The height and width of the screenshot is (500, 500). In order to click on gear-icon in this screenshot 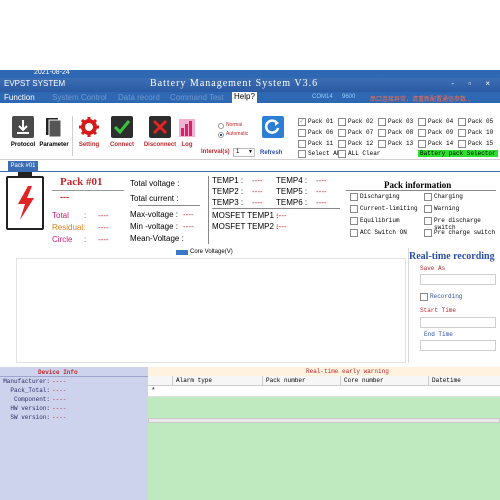, I will do `click(89, 127)`.